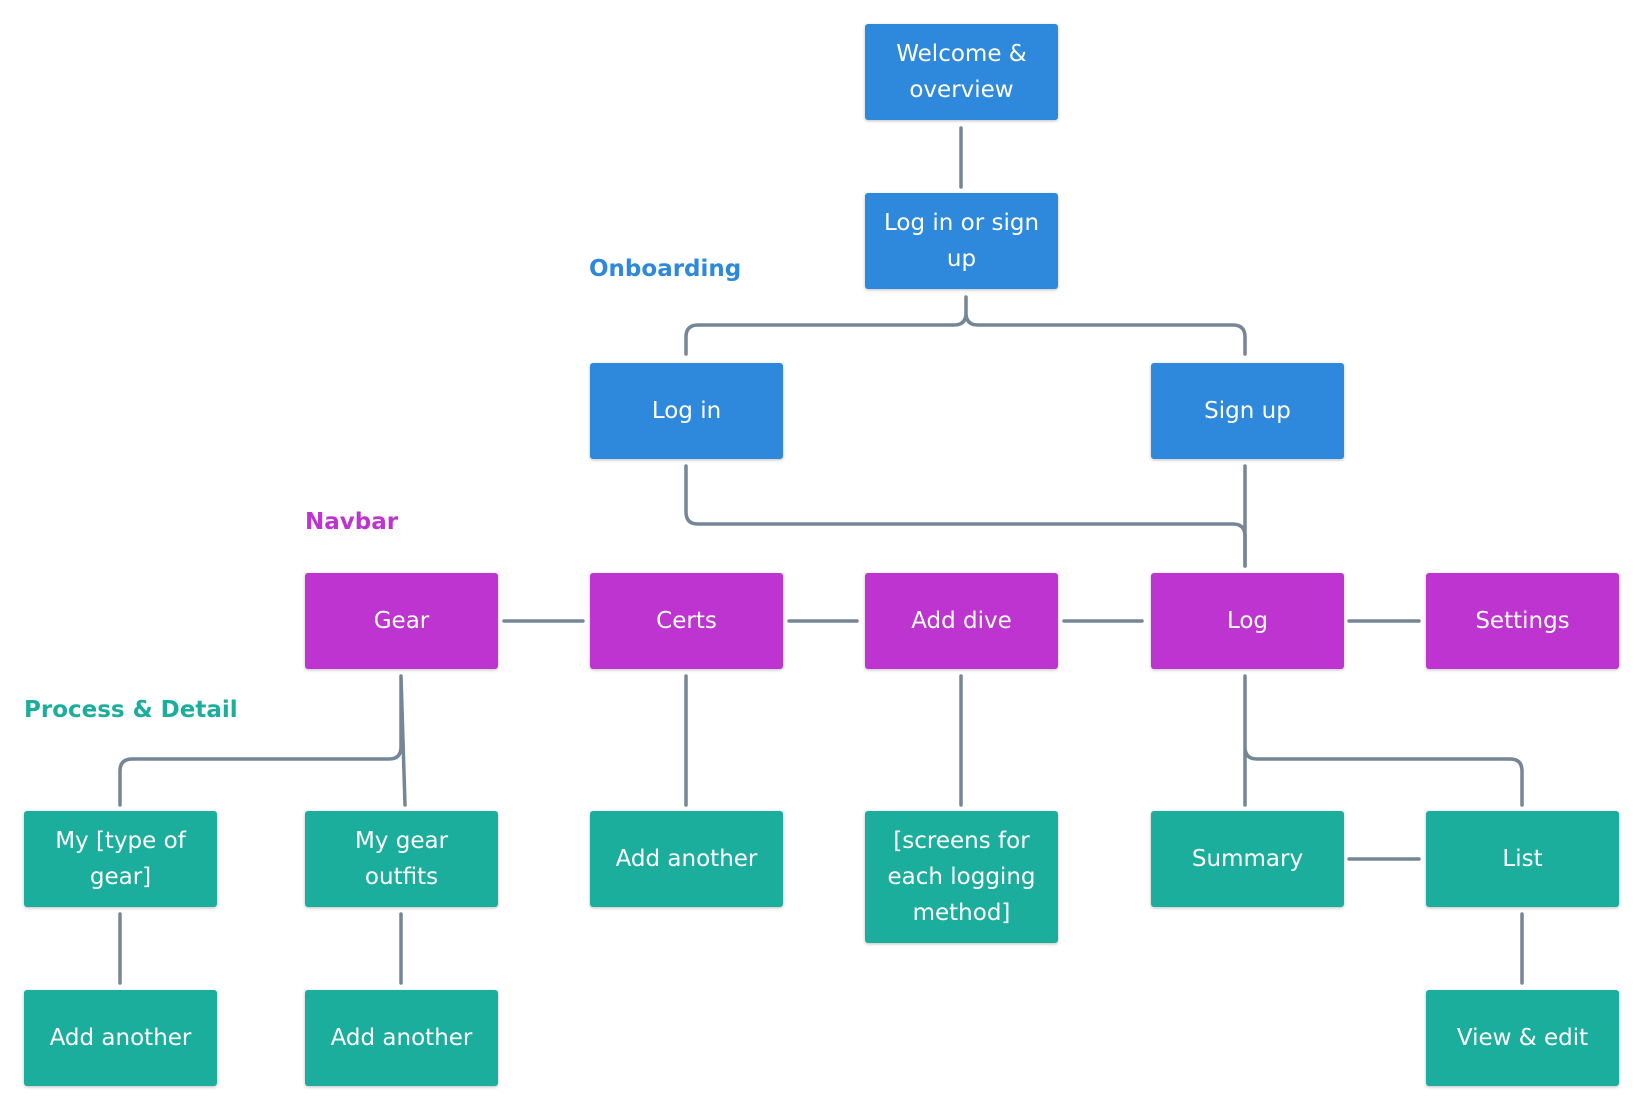 This screenshot has height=1105, width=1635. What do you see at coordinates (961, 877) in the screenshot?
I see `node-logging-screens: [screens for each logging method]` at bounding box center [961, 877].